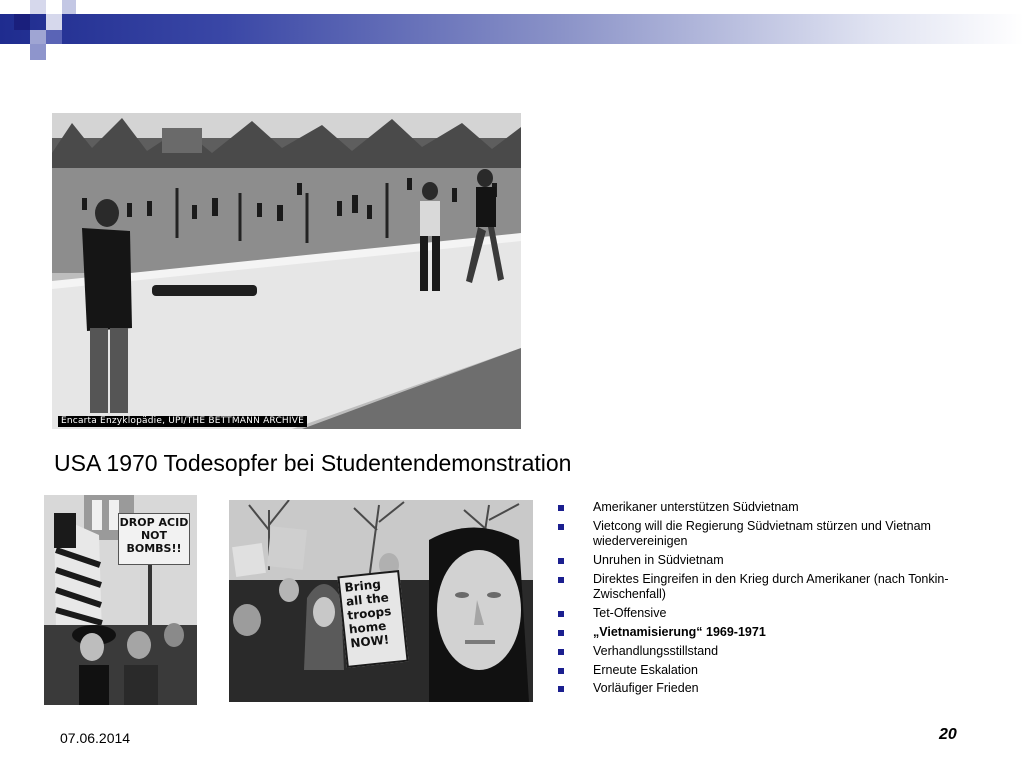  What do you see at coordinates (154, 522) in the screenshot?
I see `sign-line: DROP ACID` at bounding box center [154, 522].